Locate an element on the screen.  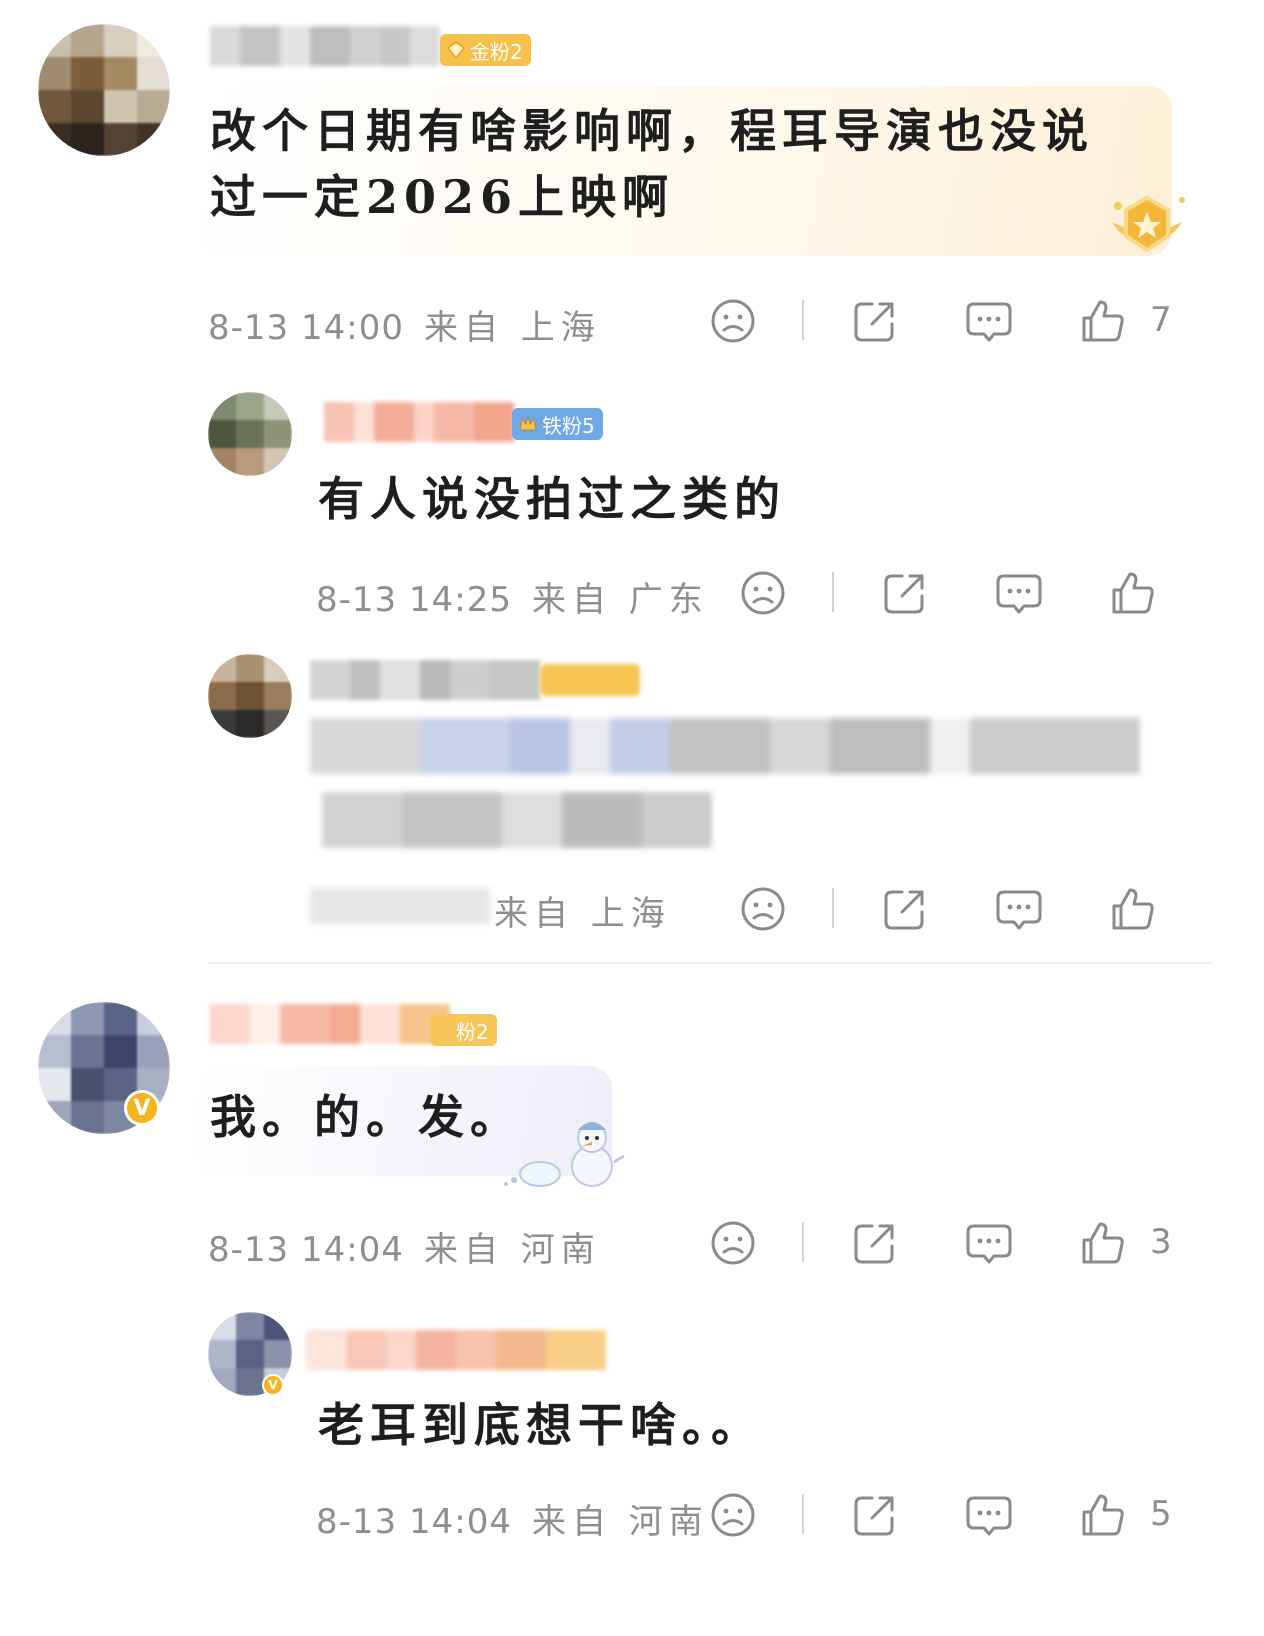
crown-icon is located at coordinates (528, 423).